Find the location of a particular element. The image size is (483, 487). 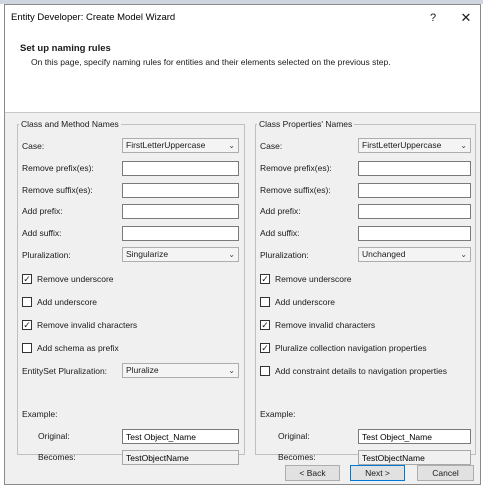

props-remove-underscore-checkbox: ✓ Remove underscore is located at coordinates (306, 279).